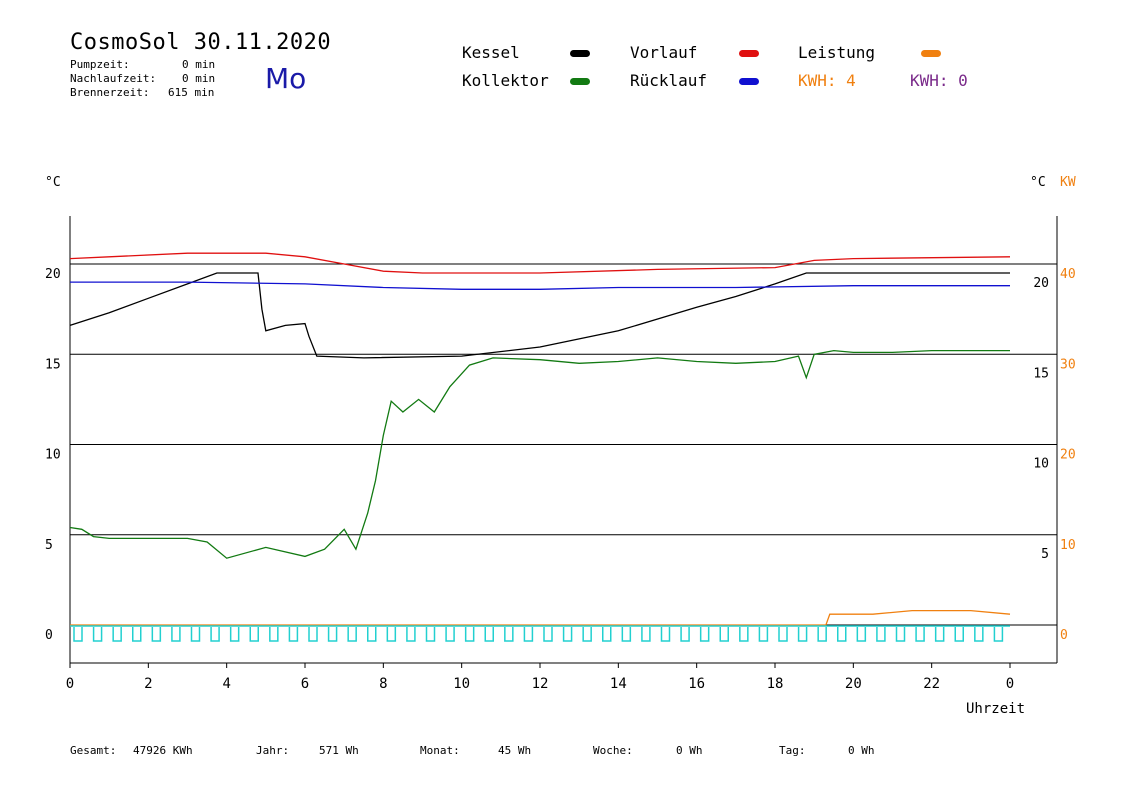  I want to click on monat-value: 45 Wh, so click(515, 750).